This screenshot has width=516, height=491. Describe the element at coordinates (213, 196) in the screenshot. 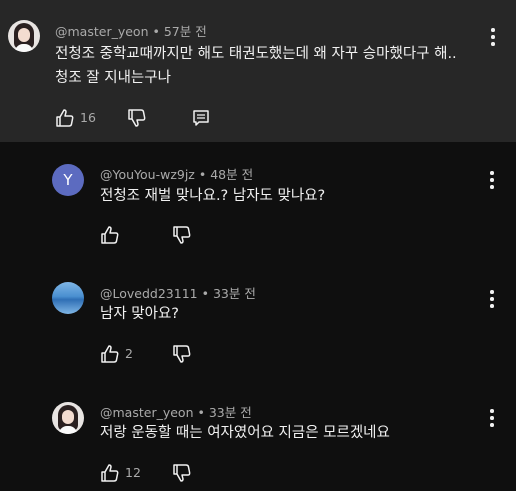

I see `comment-text: 전청조 재벌 맞나요.? 남자도 맞나요?` at that location.